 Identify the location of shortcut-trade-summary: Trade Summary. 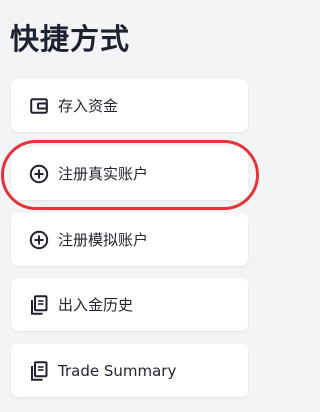
(129, 370).